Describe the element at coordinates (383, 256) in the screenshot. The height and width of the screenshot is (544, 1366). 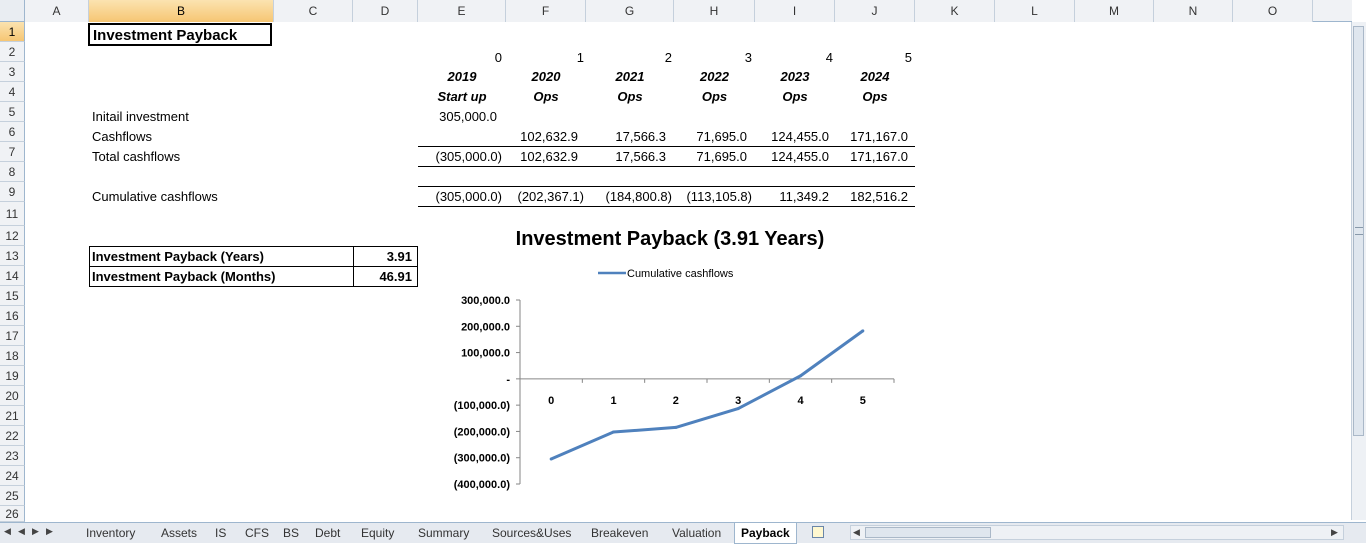
I see `payback-years-value: 3.91` at that location.